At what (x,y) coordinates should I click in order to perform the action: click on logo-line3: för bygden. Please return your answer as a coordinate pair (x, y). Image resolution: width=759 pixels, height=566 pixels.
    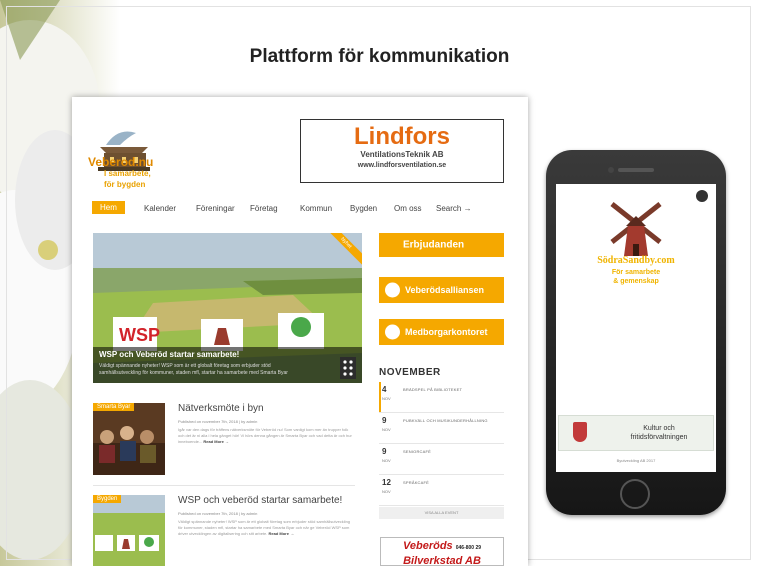
    Looking at the image, I should click on (125, 184).